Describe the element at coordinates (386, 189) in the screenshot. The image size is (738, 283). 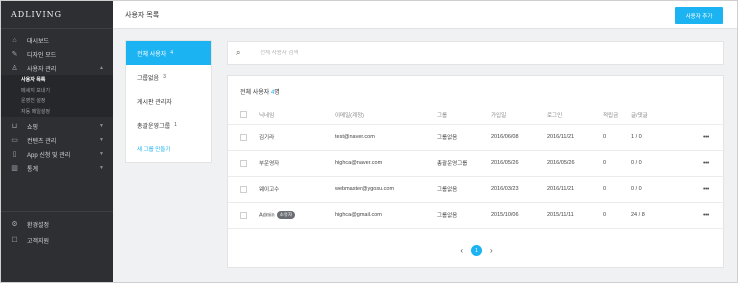
I see `cell-email: webmaster@ygosu.com` at that location.